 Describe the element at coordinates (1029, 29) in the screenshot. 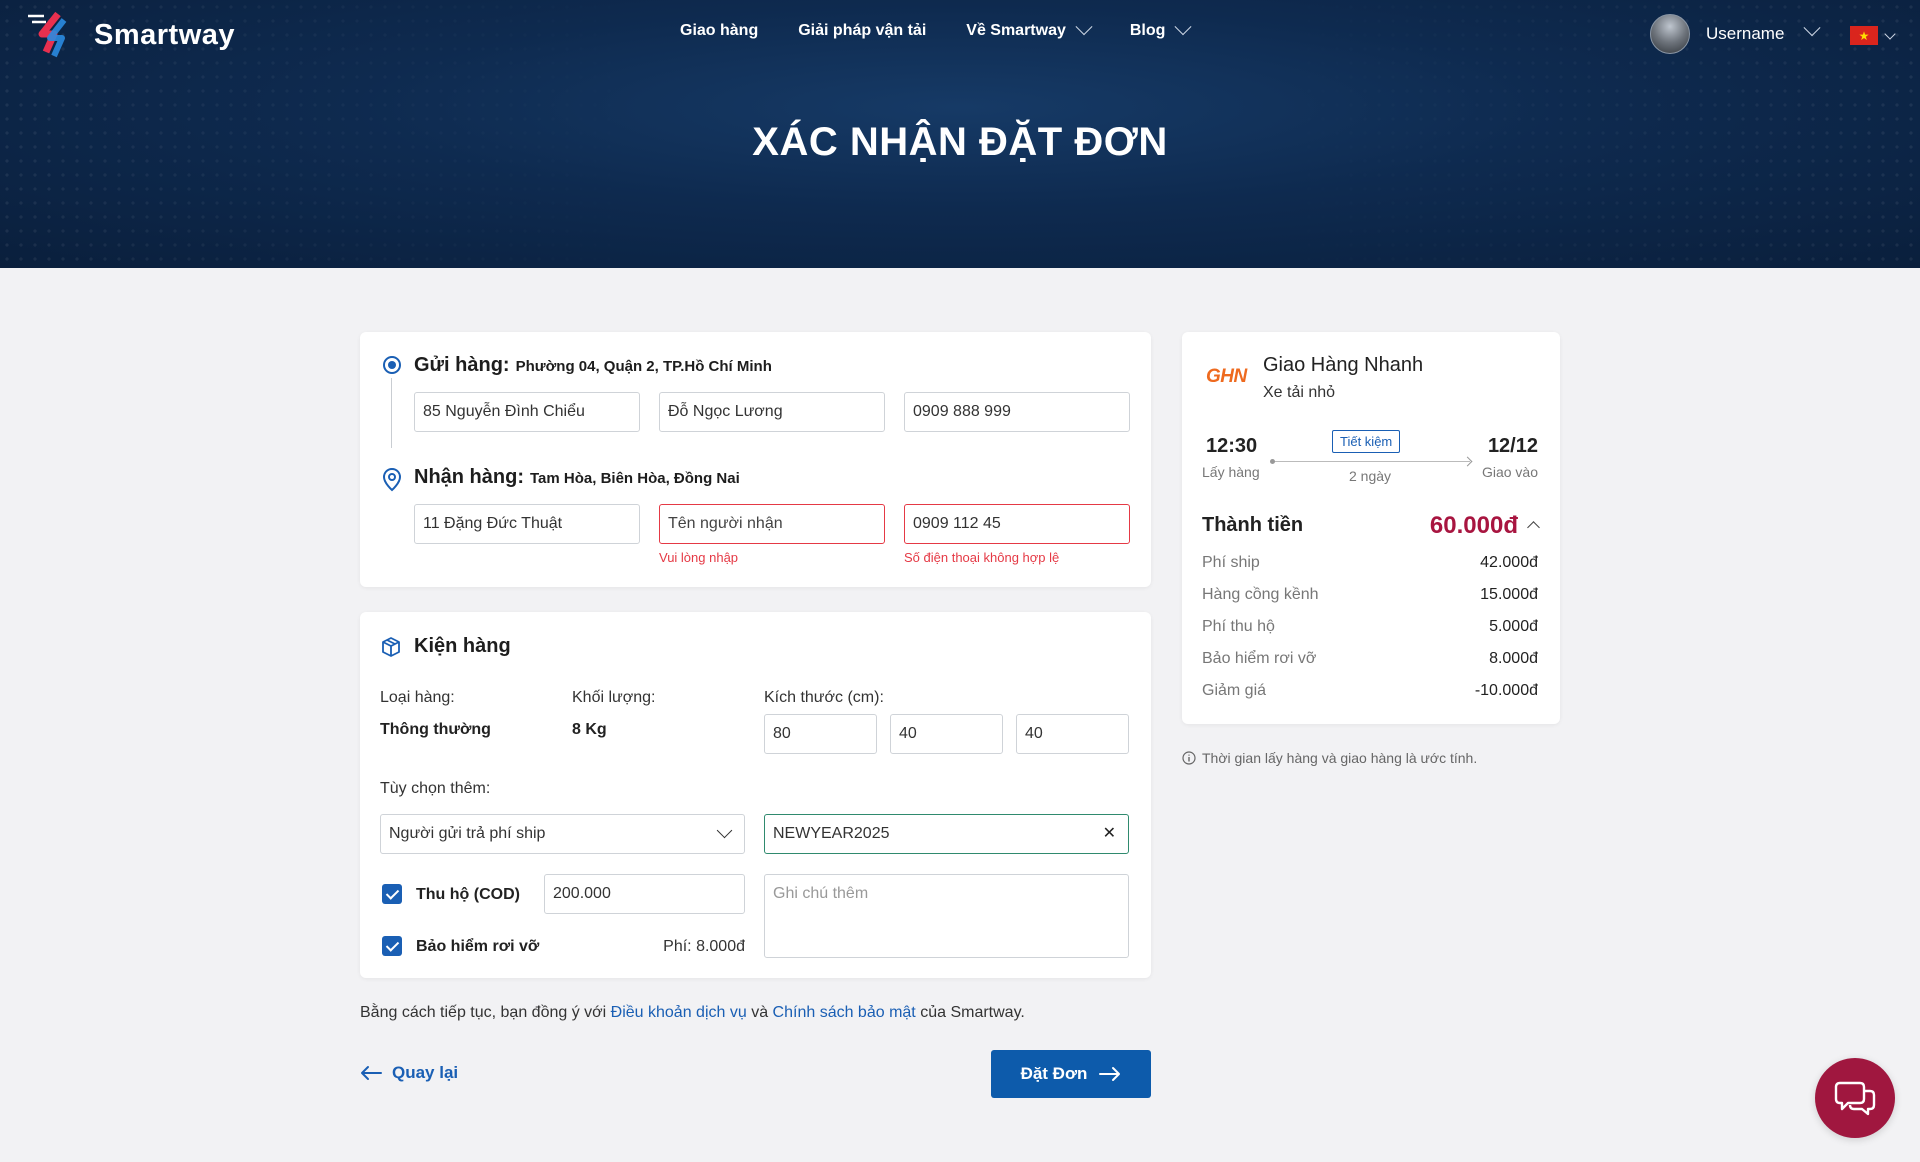

I see `nav-item-ve-smartway: Về Smartway` at that location.